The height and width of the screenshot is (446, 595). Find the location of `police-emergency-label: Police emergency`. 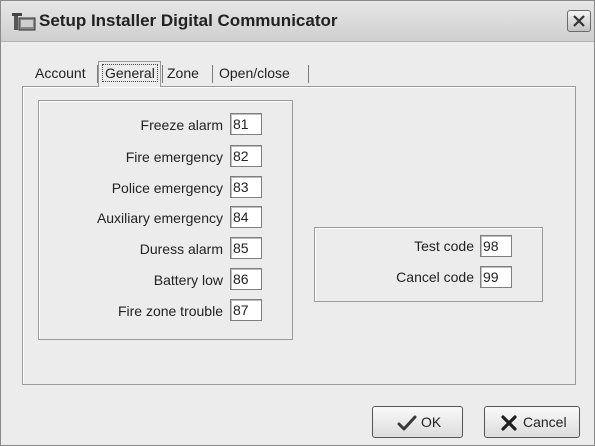

police-emergency-label: Police emergency is located at coordinates (167, 188).